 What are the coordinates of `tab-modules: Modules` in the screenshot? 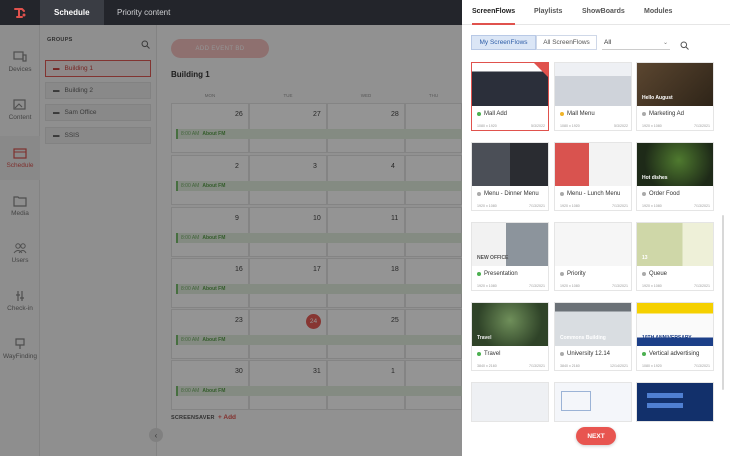 It's located at (658, 12).